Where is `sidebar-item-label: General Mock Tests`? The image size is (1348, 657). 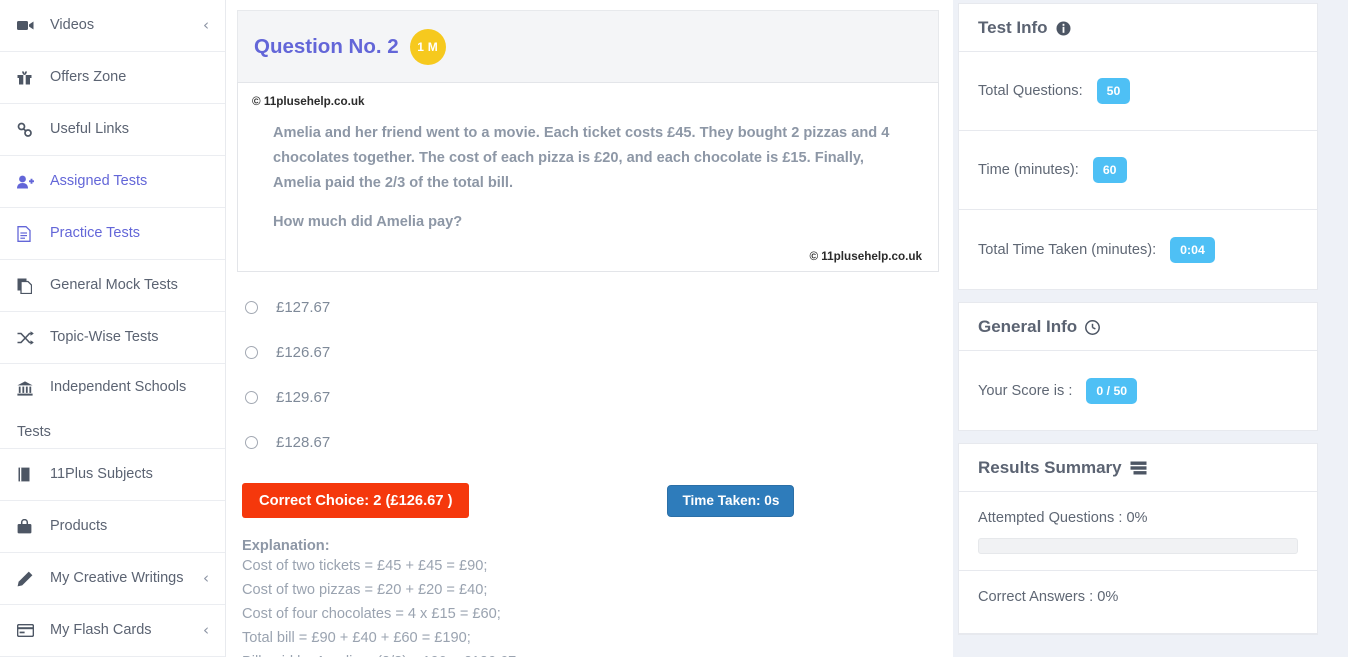 sidebar-item-label: General Mock Tests is located at coordinates (114, 284).